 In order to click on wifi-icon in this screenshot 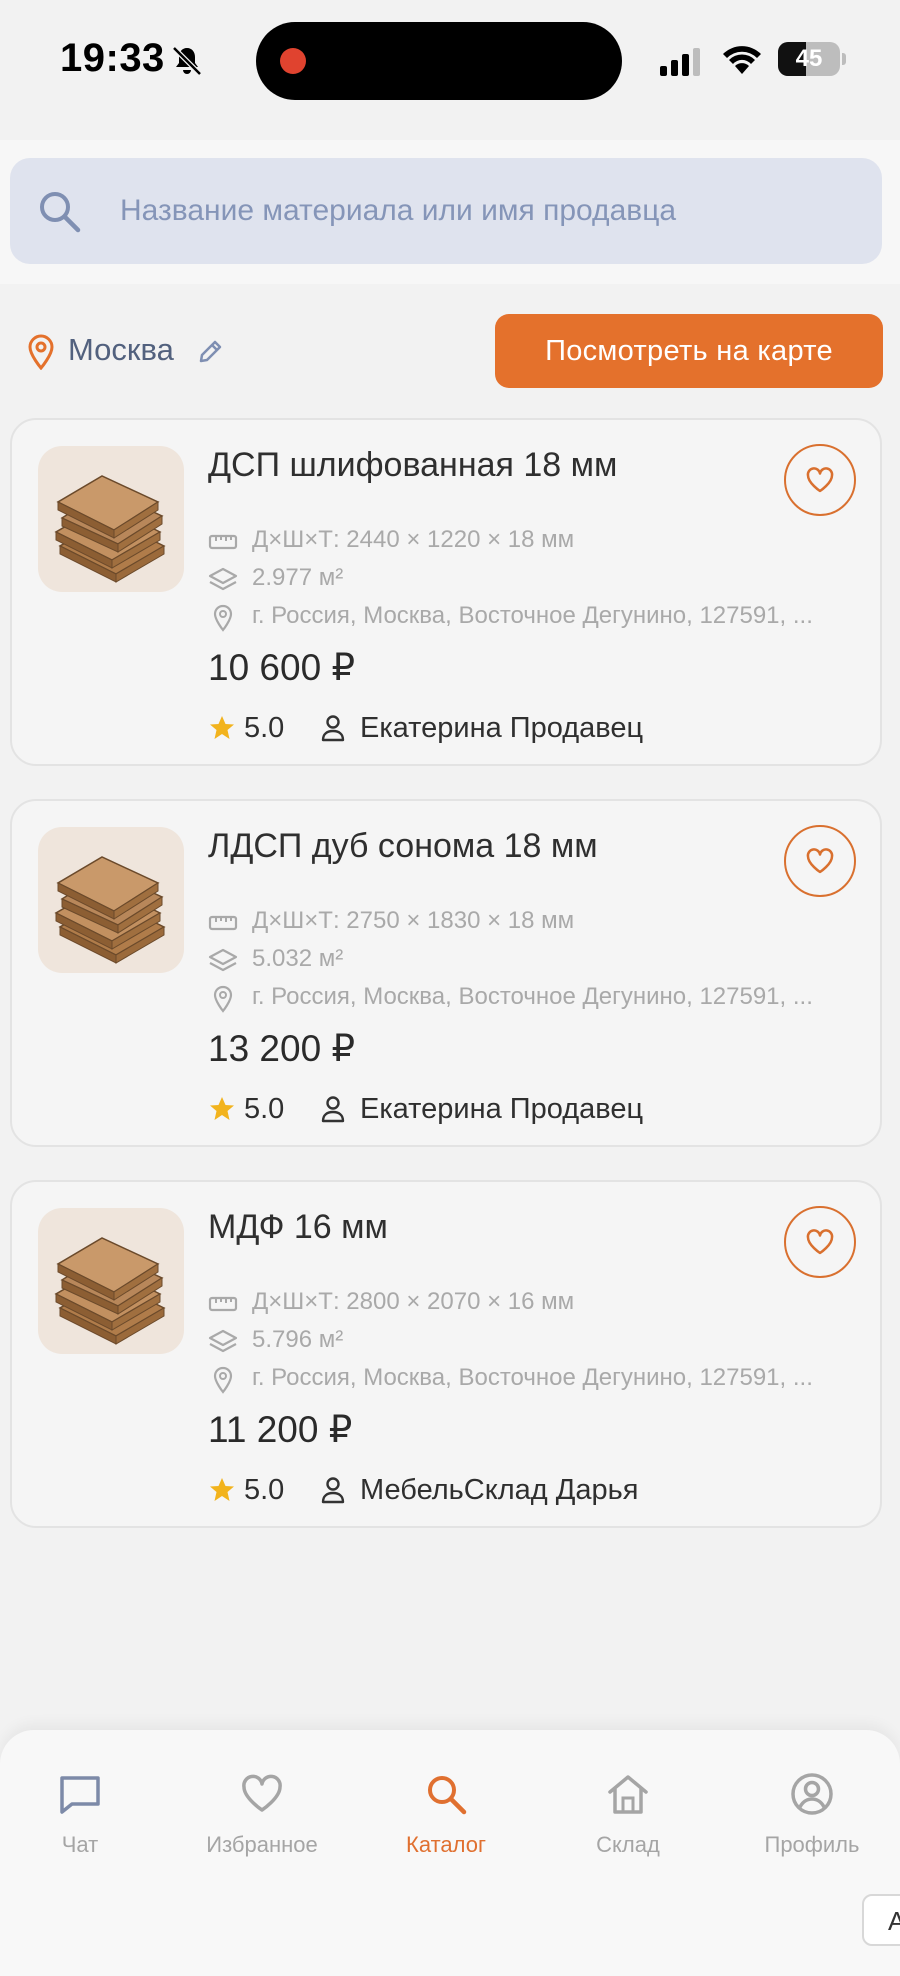, I will do `click(742, 60)`.